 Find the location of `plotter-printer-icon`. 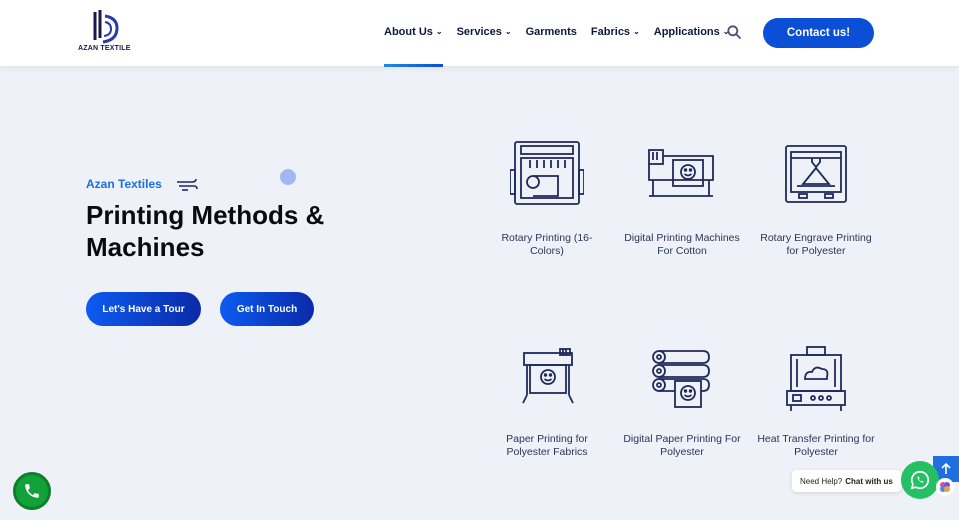

plotter-printer-icon is located at coordinates (548, 376).